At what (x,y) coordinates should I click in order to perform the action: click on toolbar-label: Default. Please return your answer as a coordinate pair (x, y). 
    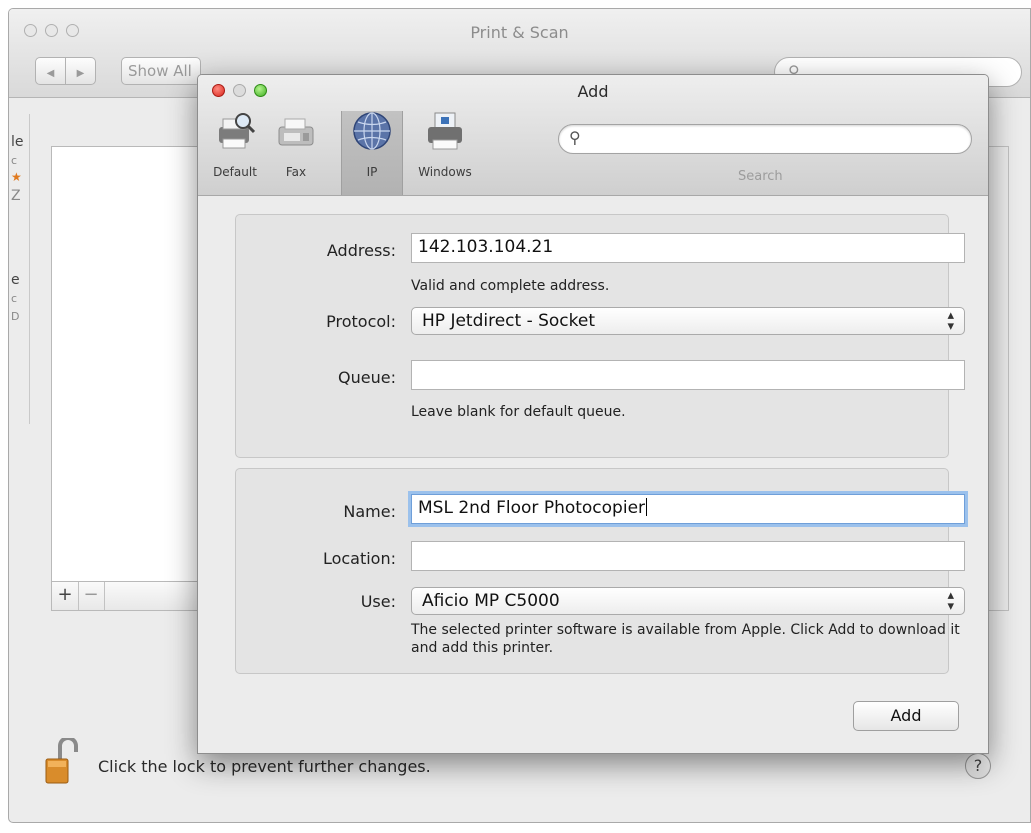
    Looking at the image, I should click on (235, 172).